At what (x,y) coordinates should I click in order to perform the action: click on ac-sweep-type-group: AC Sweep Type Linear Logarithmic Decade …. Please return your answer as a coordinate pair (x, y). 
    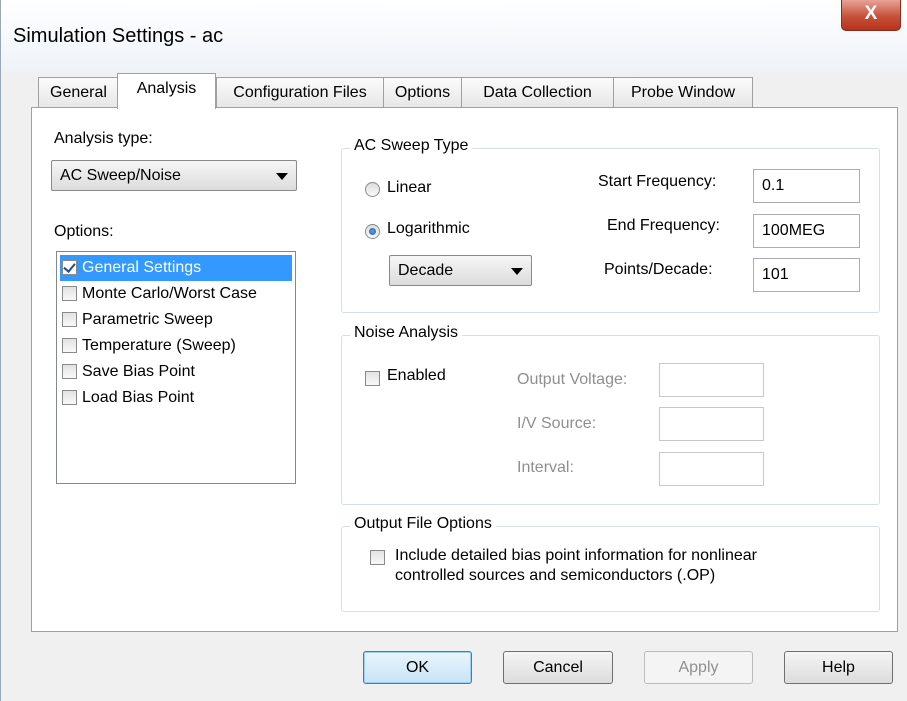
    Looking at the image, I should click on (610, 225).